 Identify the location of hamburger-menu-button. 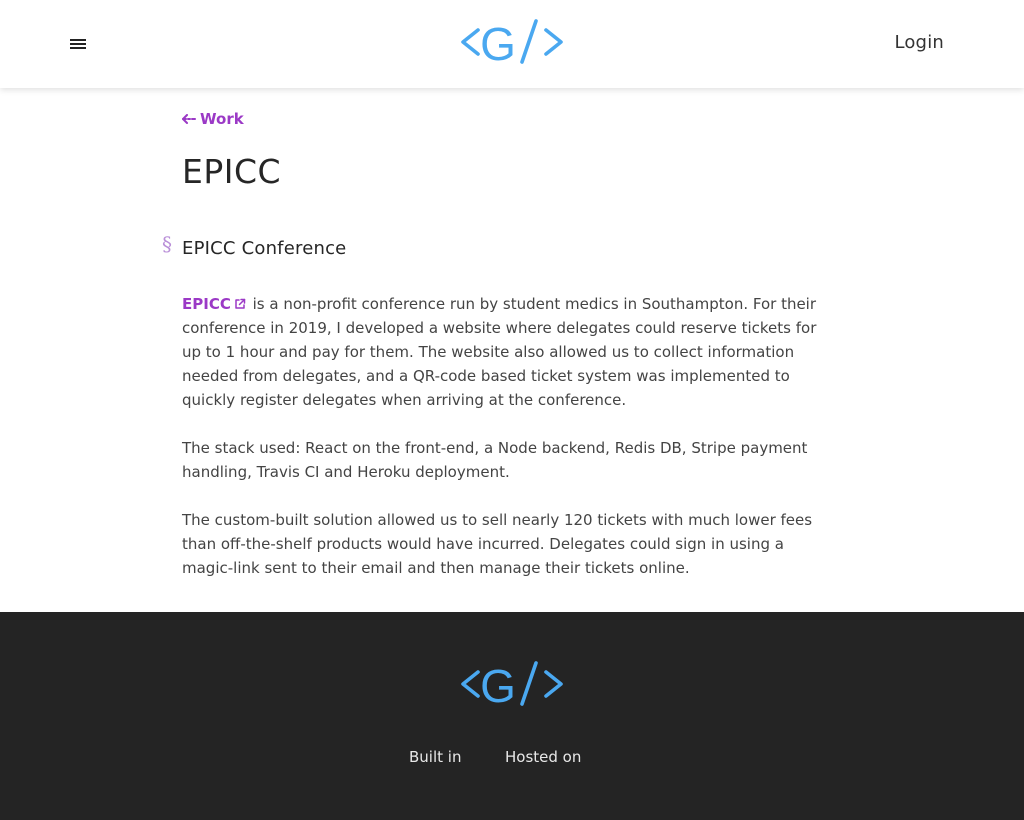
(78, 44).